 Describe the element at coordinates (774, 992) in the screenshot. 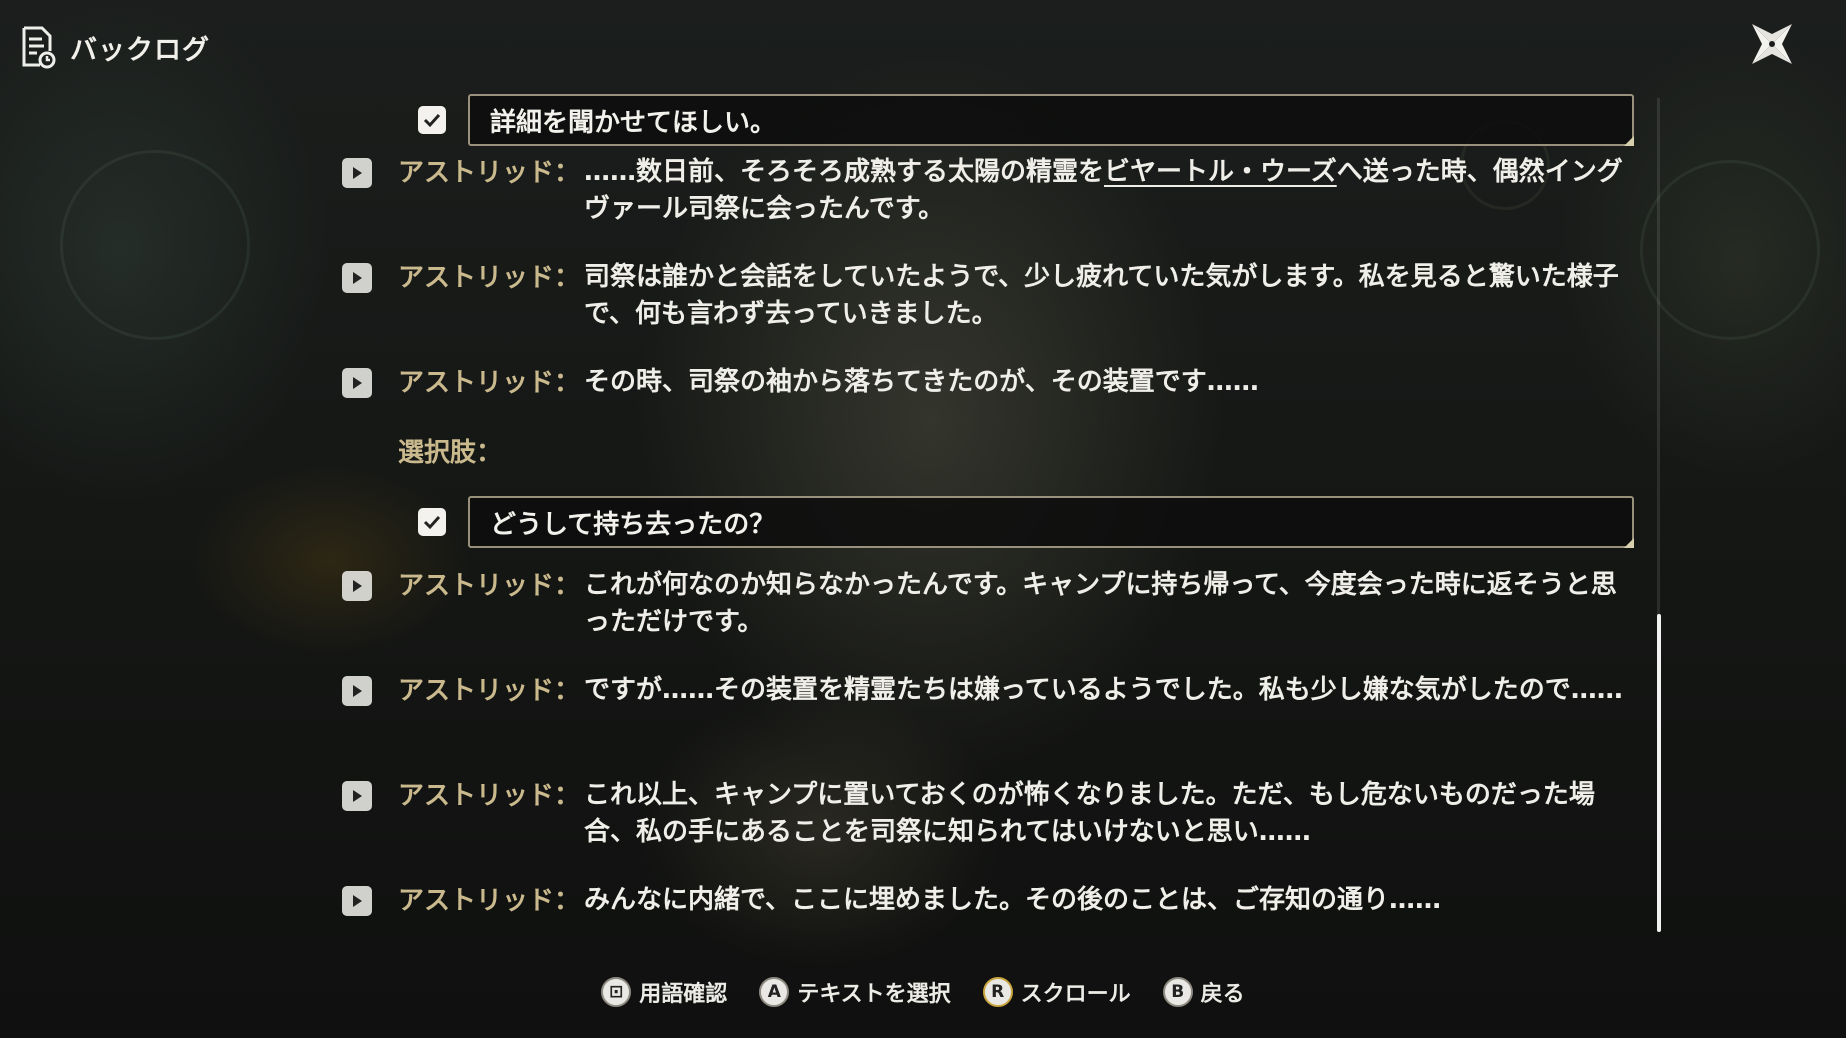

I see `a-button-icon: A` at that location.